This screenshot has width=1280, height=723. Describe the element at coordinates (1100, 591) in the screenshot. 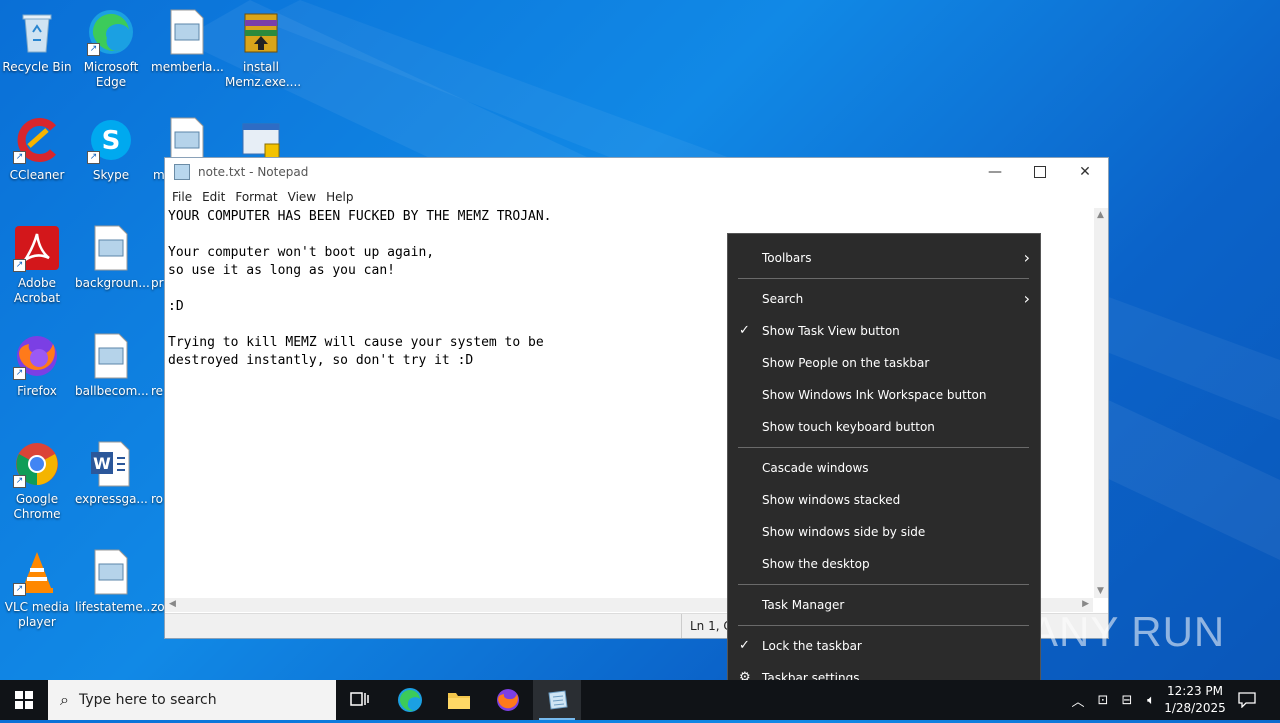

I see `scroll-down-icon: ▼` at that location.